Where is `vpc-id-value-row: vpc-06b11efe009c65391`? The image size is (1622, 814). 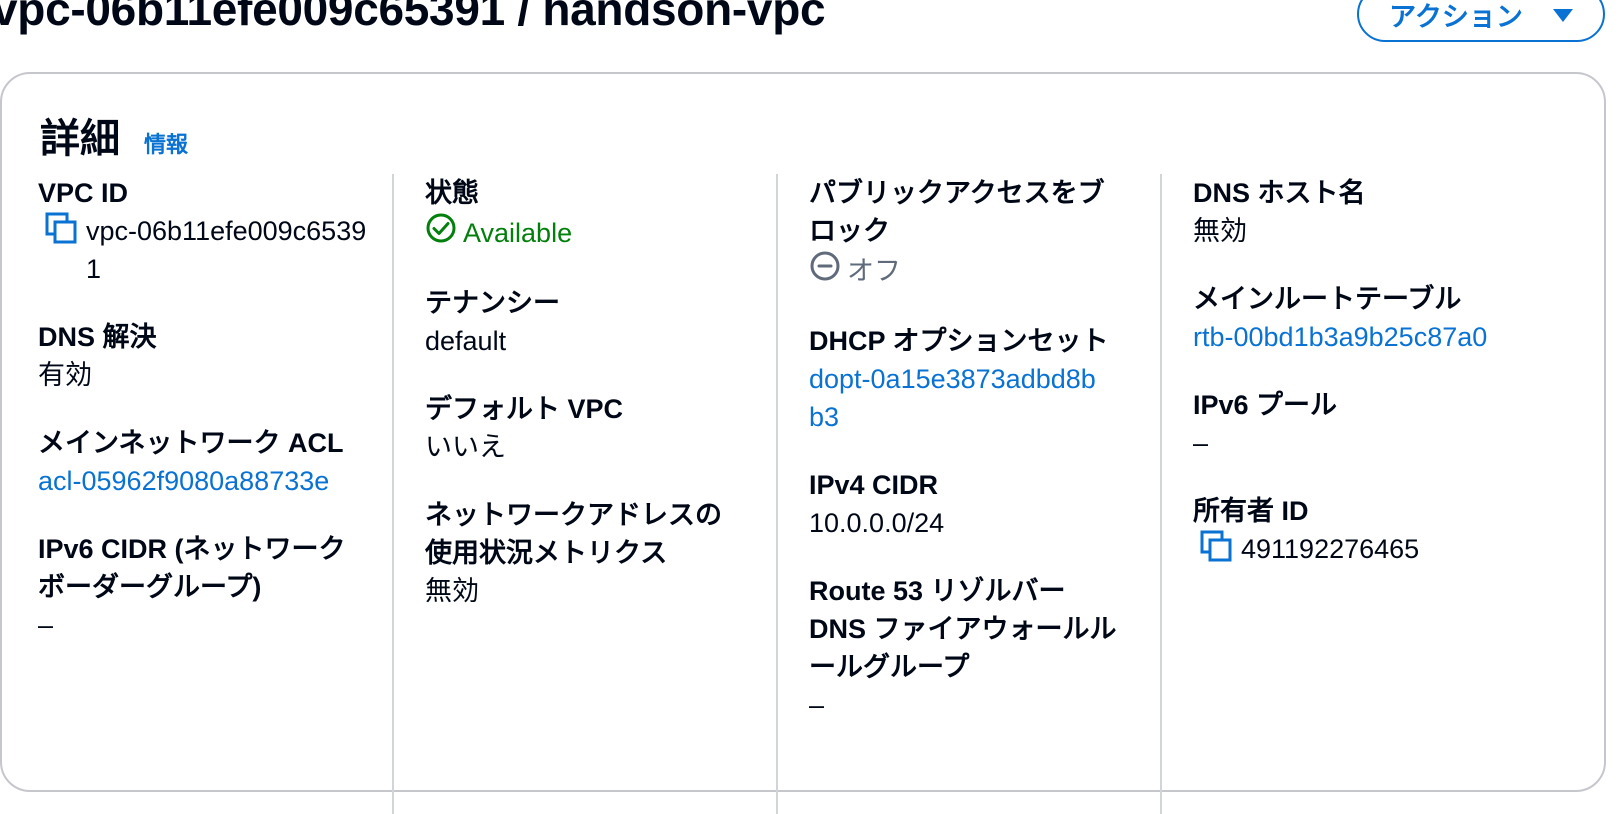
vpc-id-value-row: vpc-06b11efe009c65391 is located at coordinates (203, 250).